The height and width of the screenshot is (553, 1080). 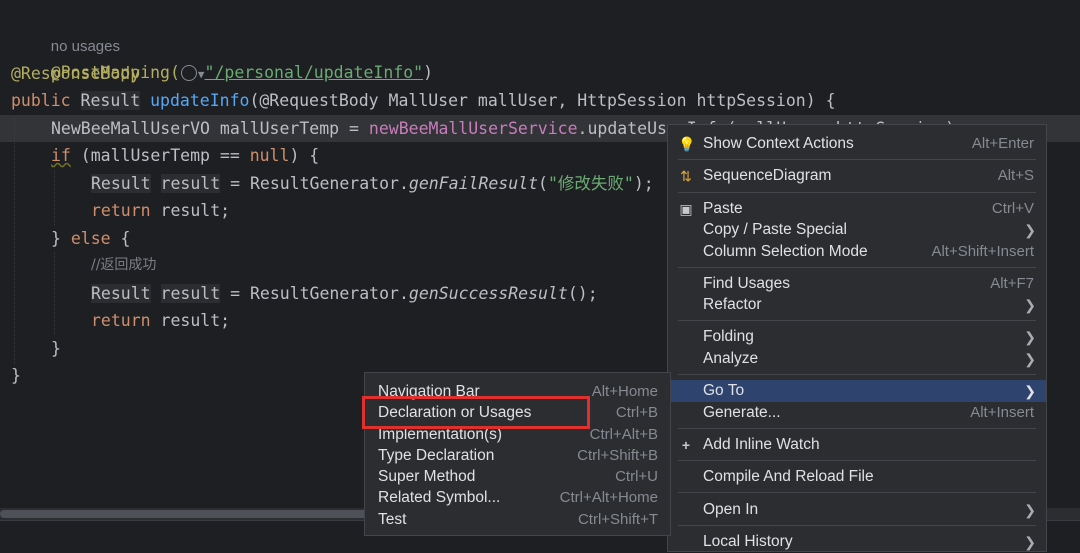 I want to click on submenu-item-test: Test Ctrl+Shift+T, so click(x=517, y=520).